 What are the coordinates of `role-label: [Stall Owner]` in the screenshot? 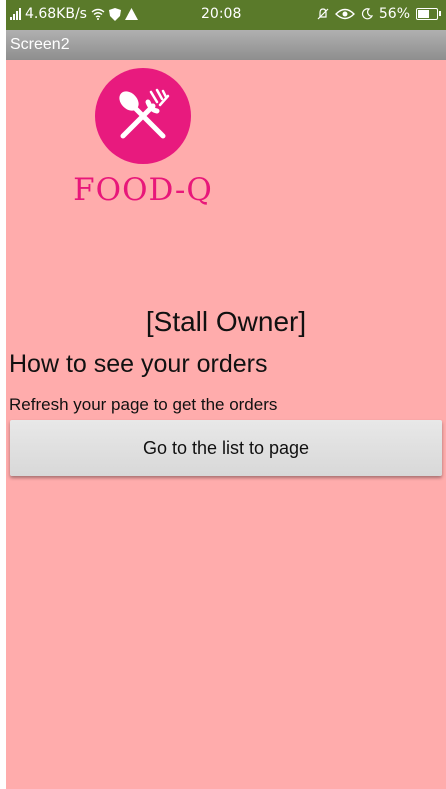 It's located at (226, 321).